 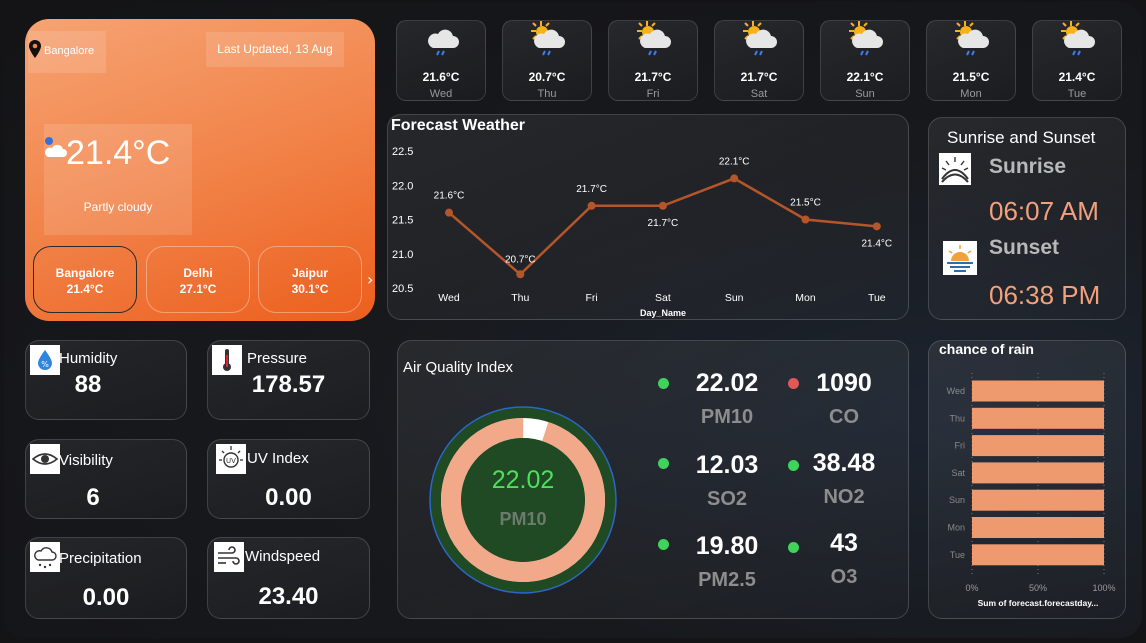 What do you see at coordinates (118, 153) in the screenshot?
I see `current-temperature: 21.4°C` at bounding box center [118, 153].